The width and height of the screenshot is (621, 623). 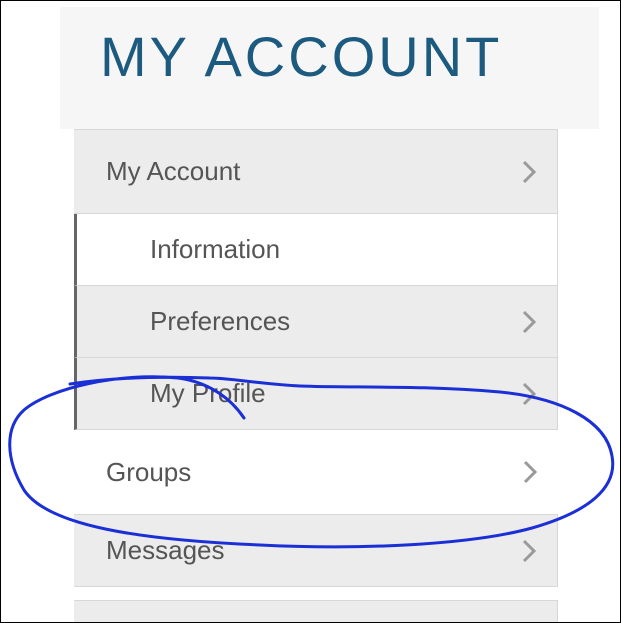 I want to click on nav-item-partial, so click(x=316, y=611).